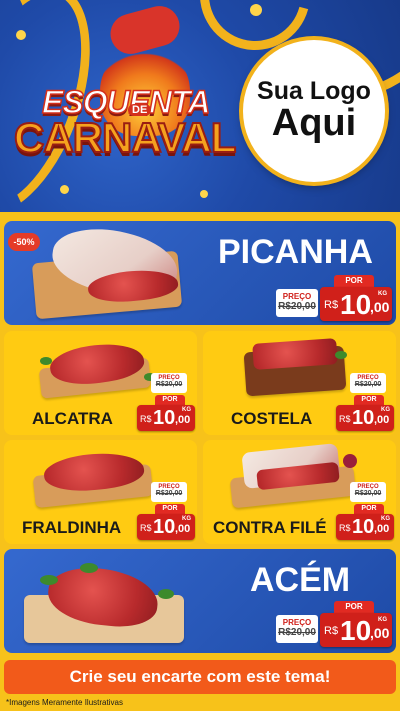  Describe the element at coordinates (270, 527) in the screenshot. I see `product-name: CONTRA FILÉ` at that location.